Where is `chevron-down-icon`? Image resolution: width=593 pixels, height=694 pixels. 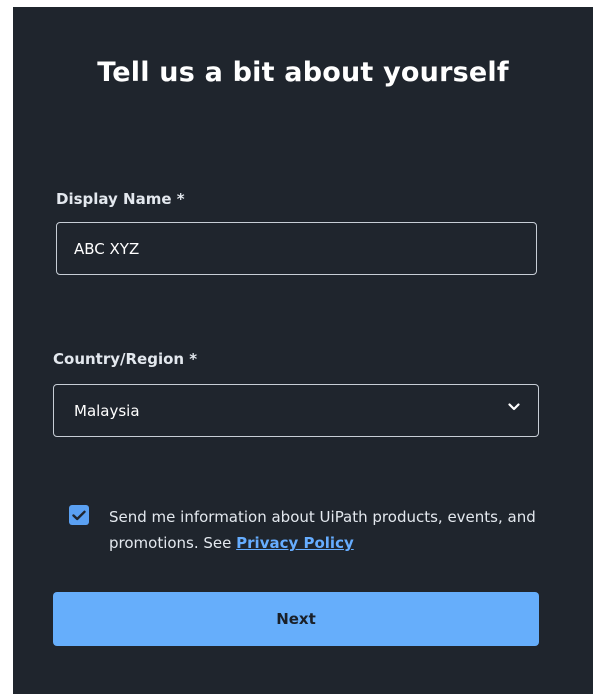
chevron-down-icon is located at coordinates (514, 407).